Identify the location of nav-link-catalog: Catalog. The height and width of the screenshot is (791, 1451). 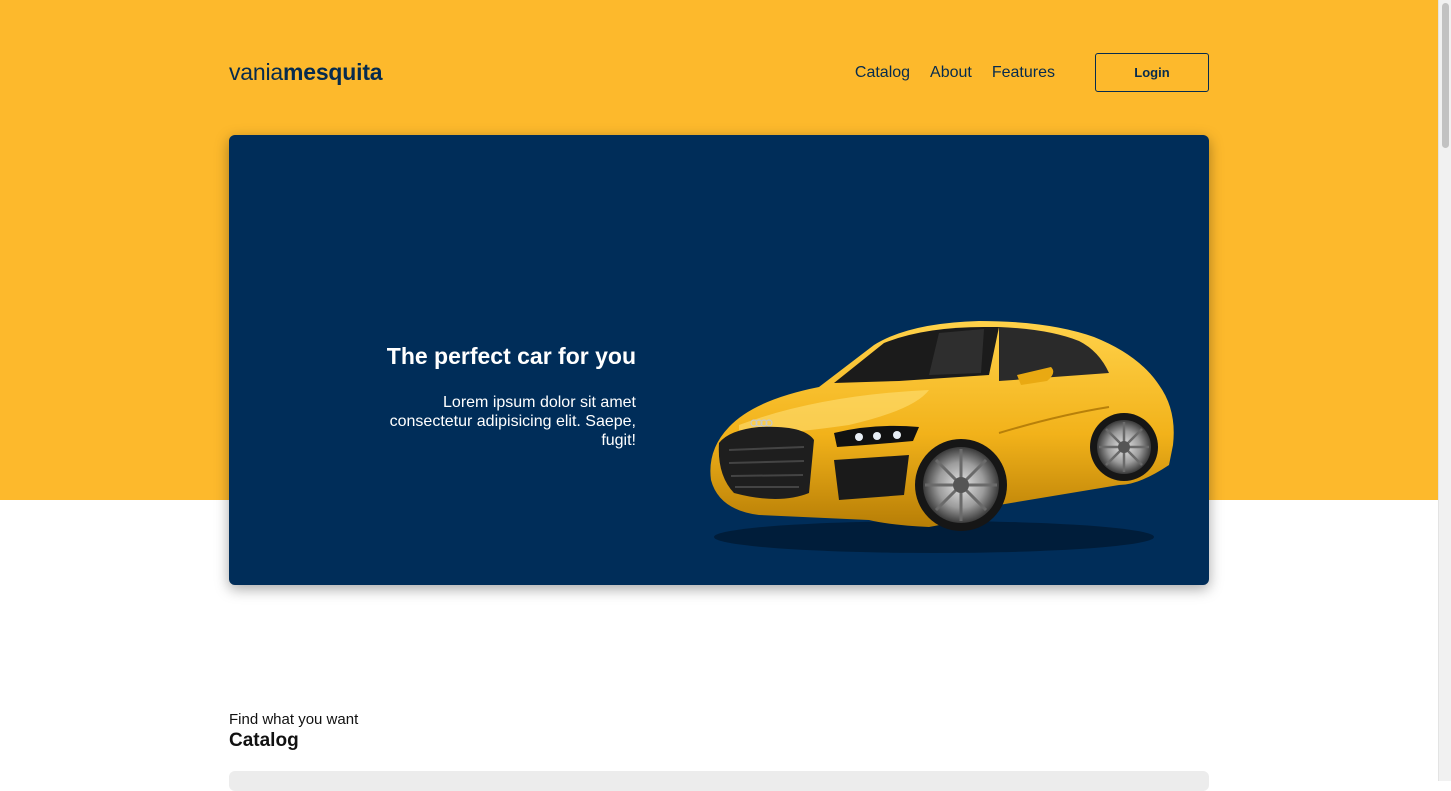
(882, 73).